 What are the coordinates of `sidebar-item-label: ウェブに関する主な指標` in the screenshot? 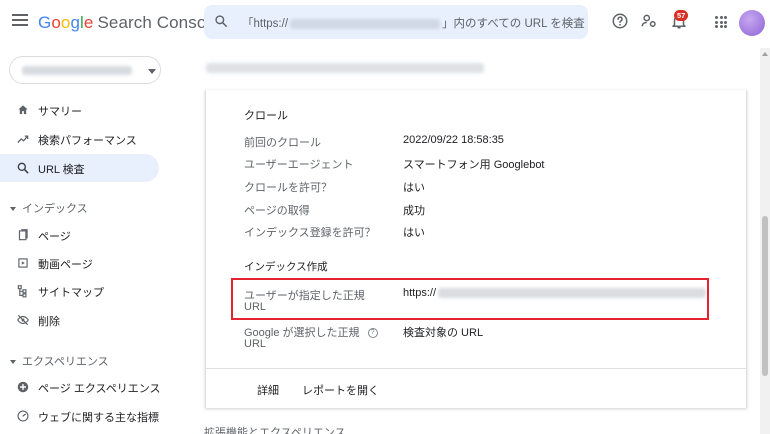 It's located at (98, 418).